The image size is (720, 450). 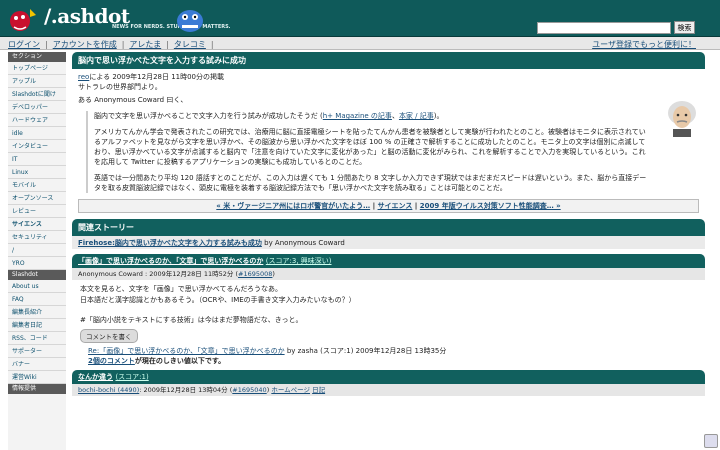 I want to click on sidebar-item-idle: idle, so click(x=37, y=133).